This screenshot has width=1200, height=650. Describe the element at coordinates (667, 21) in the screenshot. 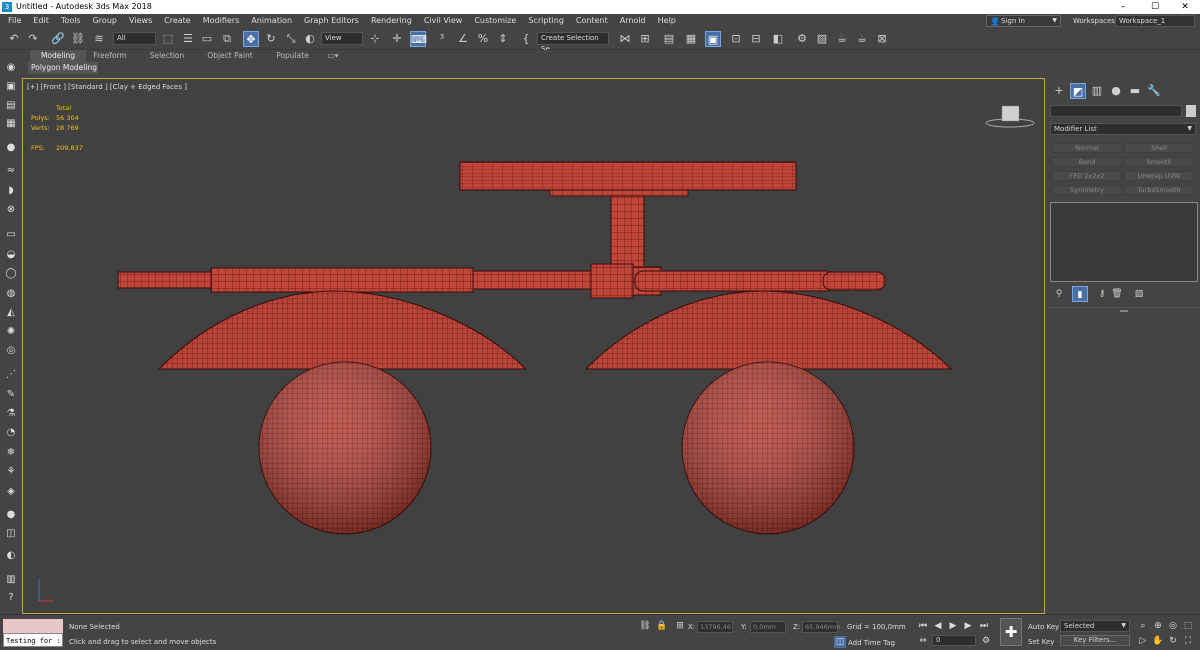

I see `menu-help: Help` at that location.